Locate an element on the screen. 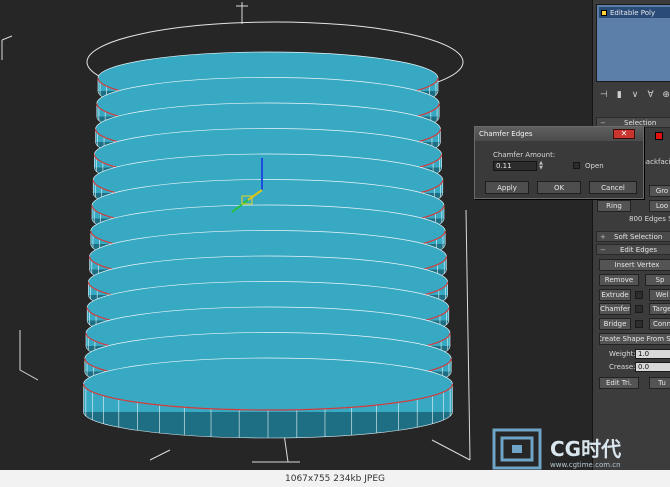 This screenshot has width=670, height=487. watermark-logo-core is located at coordinates (517, 449).